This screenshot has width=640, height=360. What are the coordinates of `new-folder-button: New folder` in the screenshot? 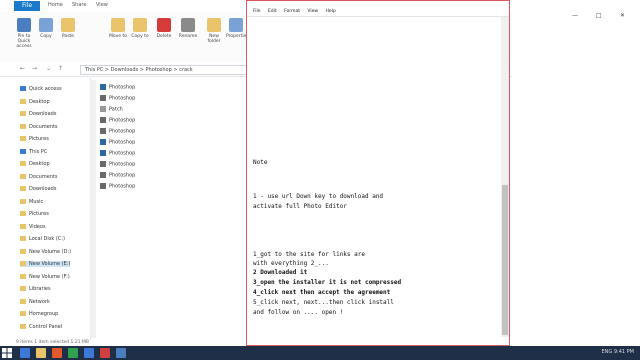 It's located at (214, 31).